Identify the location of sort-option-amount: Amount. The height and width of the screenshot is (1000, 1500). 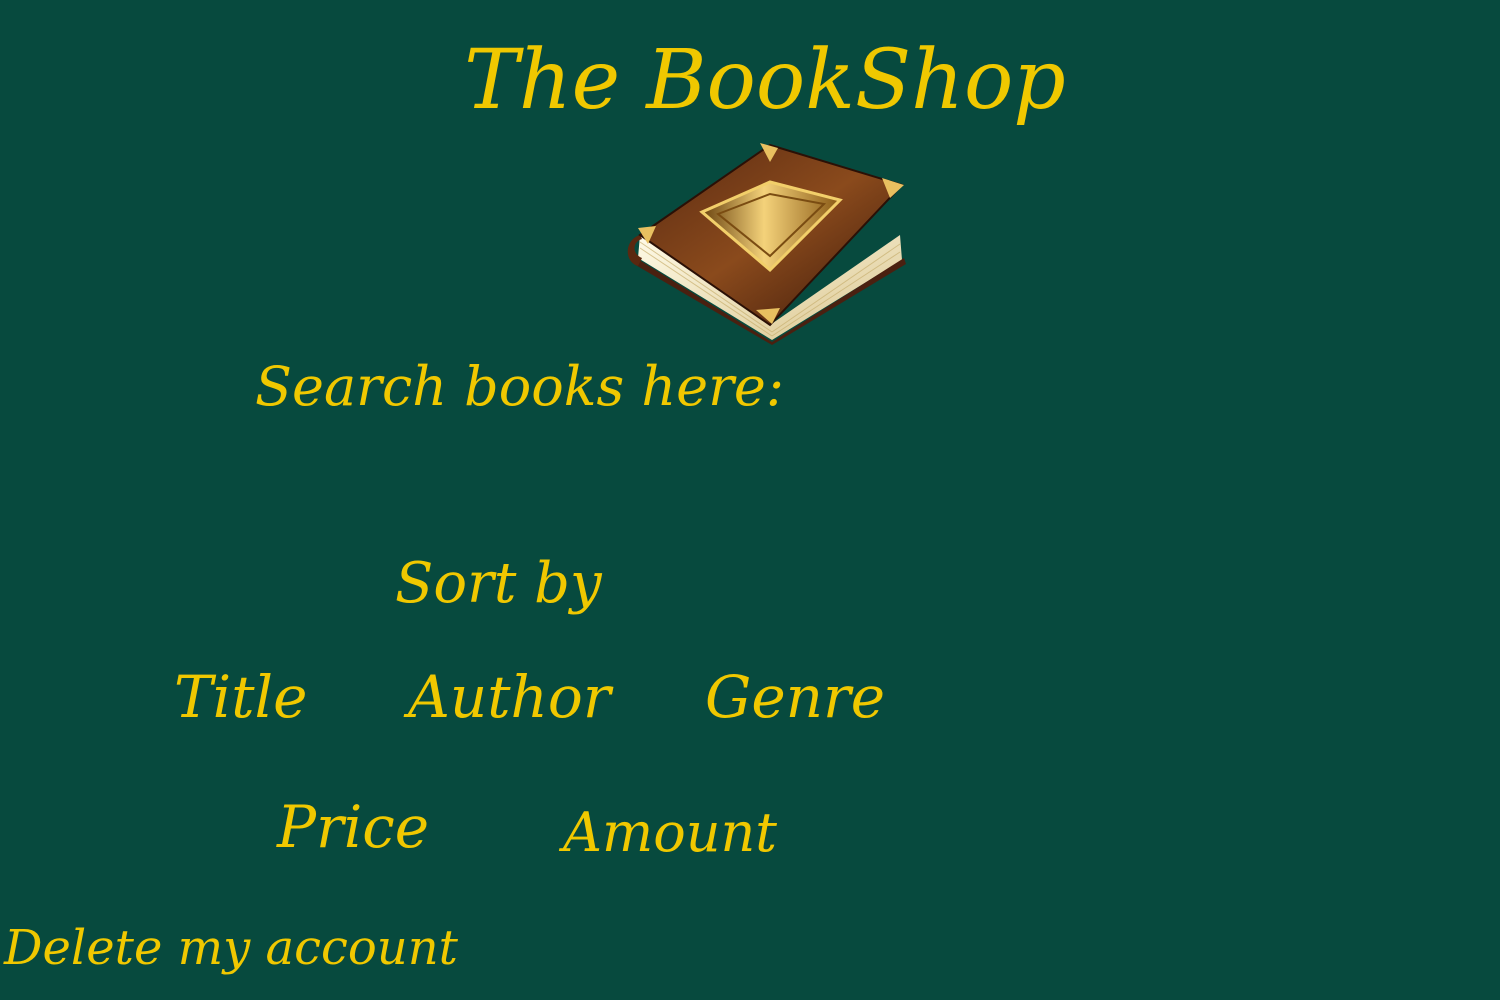
(670, 833).